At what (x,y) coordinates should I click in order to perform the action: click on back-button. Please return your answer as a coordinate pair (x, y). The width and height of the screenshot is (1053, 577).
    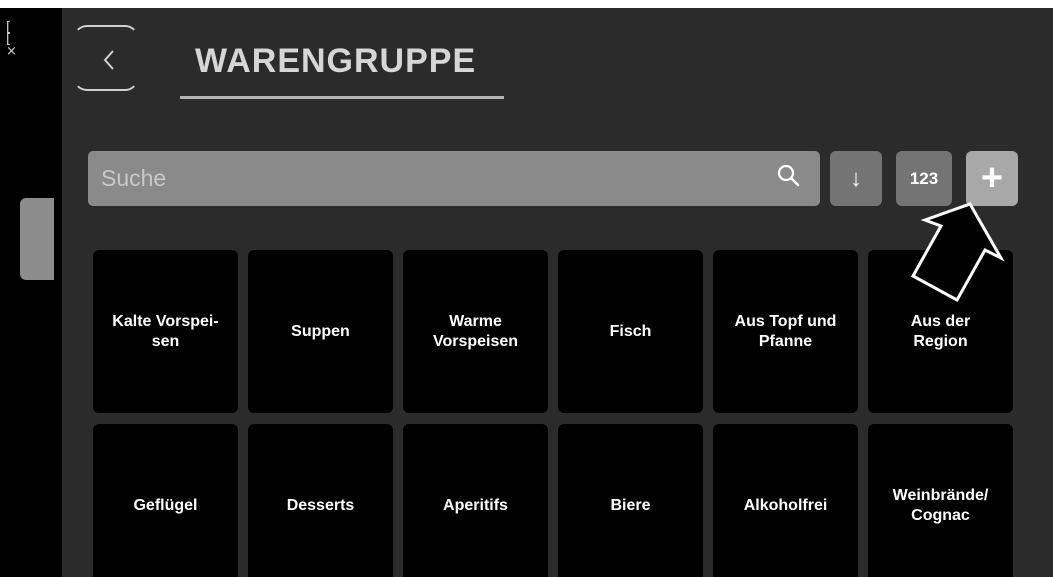
    Looking at the image, I should click on (106, 58).